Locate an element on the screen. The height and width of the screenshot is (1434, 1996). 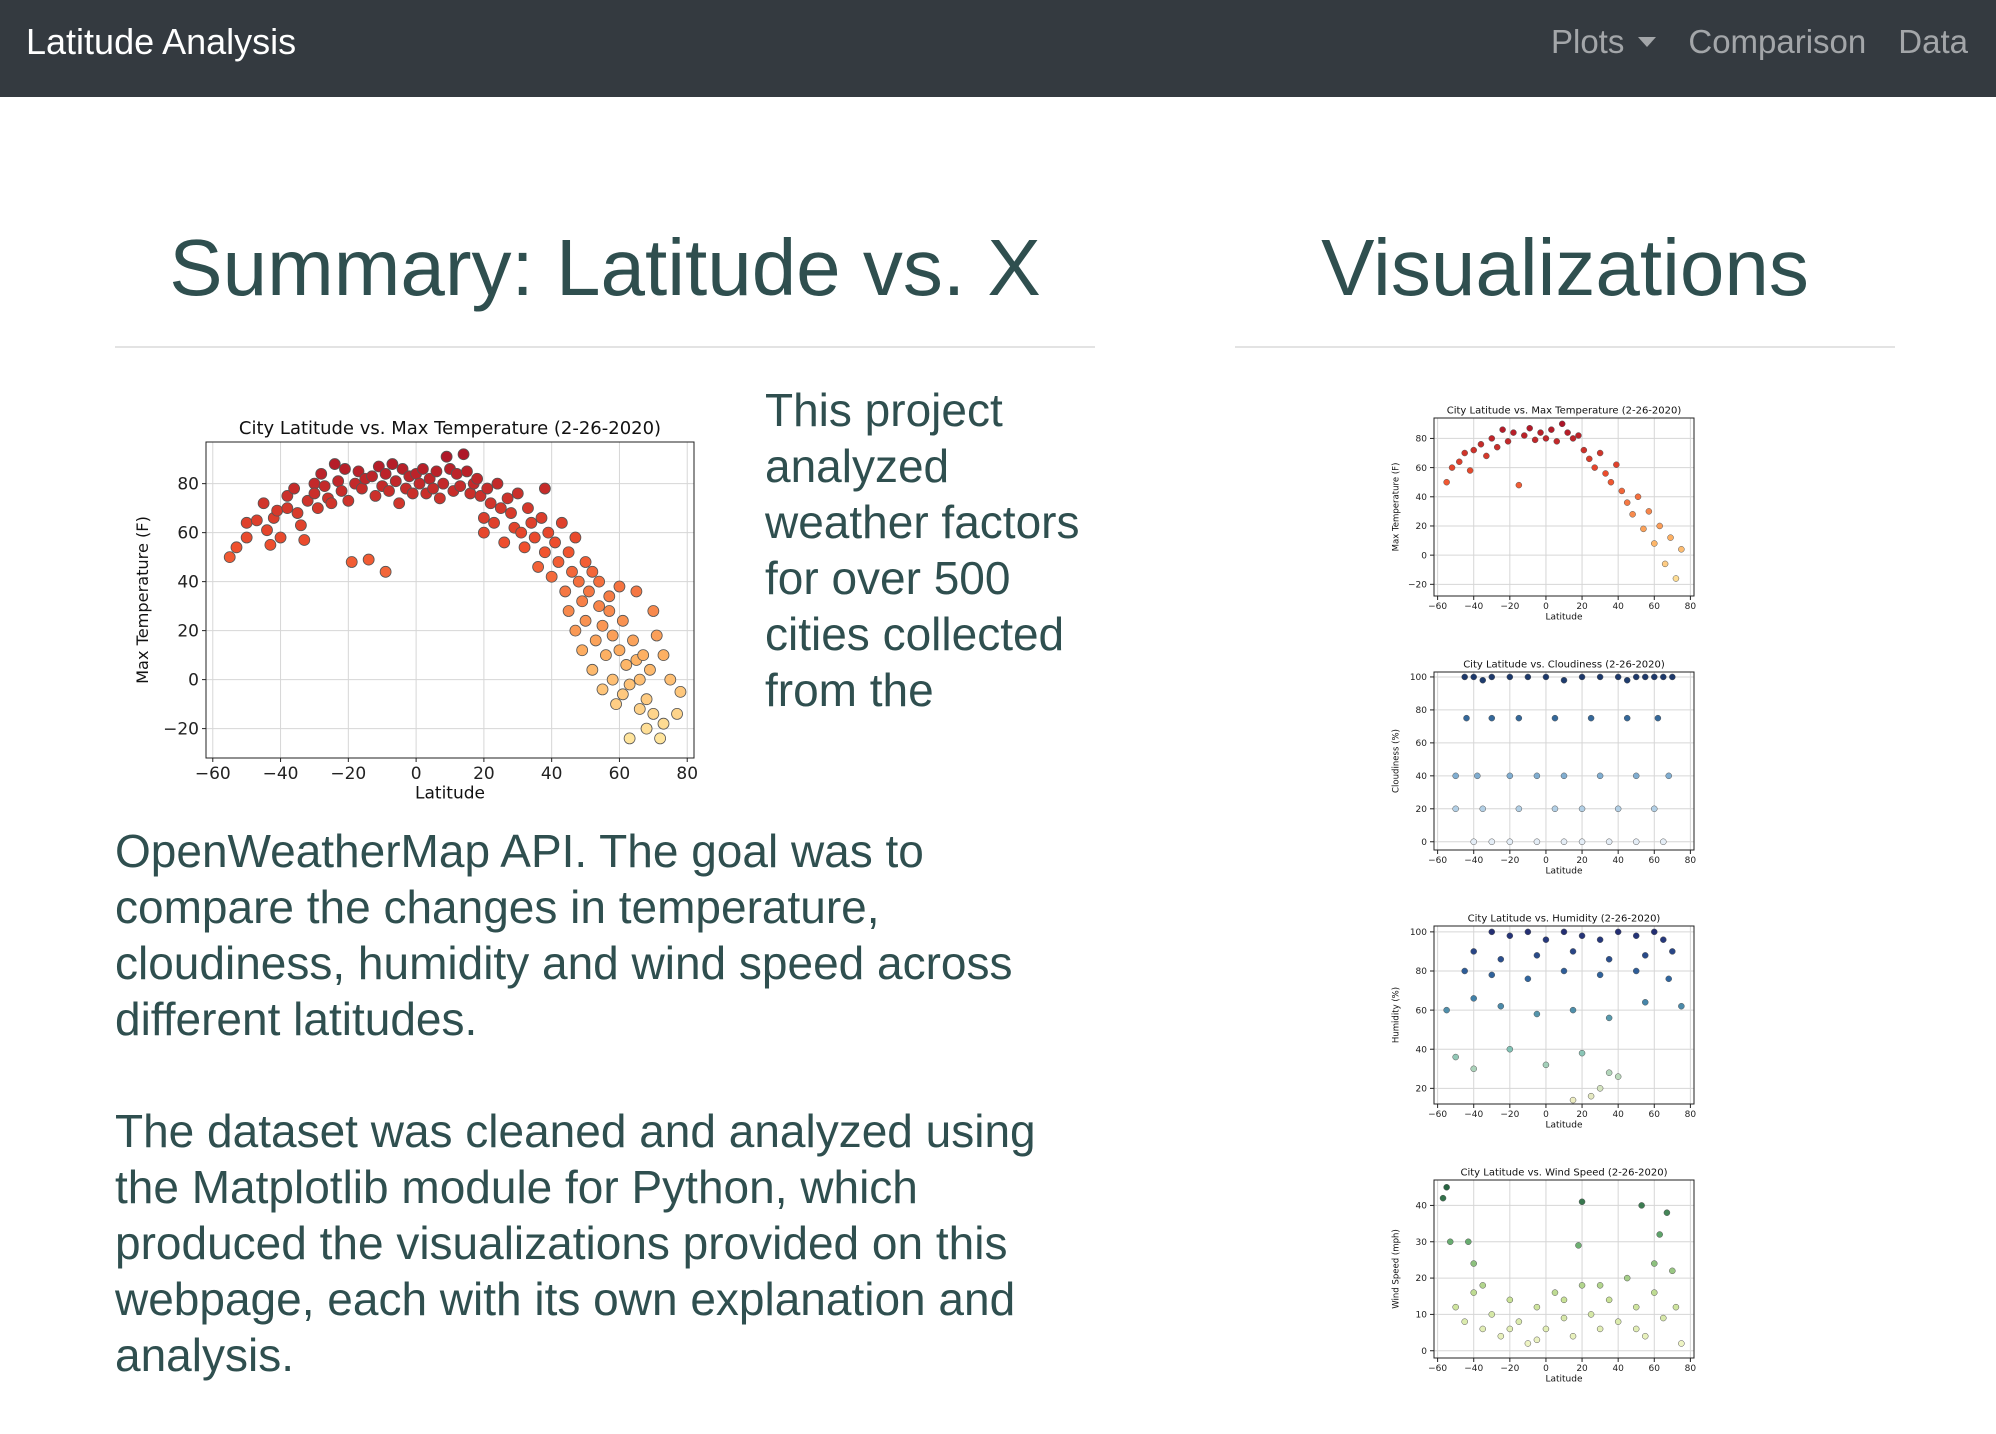
nav-plots-dropdown: Plots is located at coordinates (1604, 42).